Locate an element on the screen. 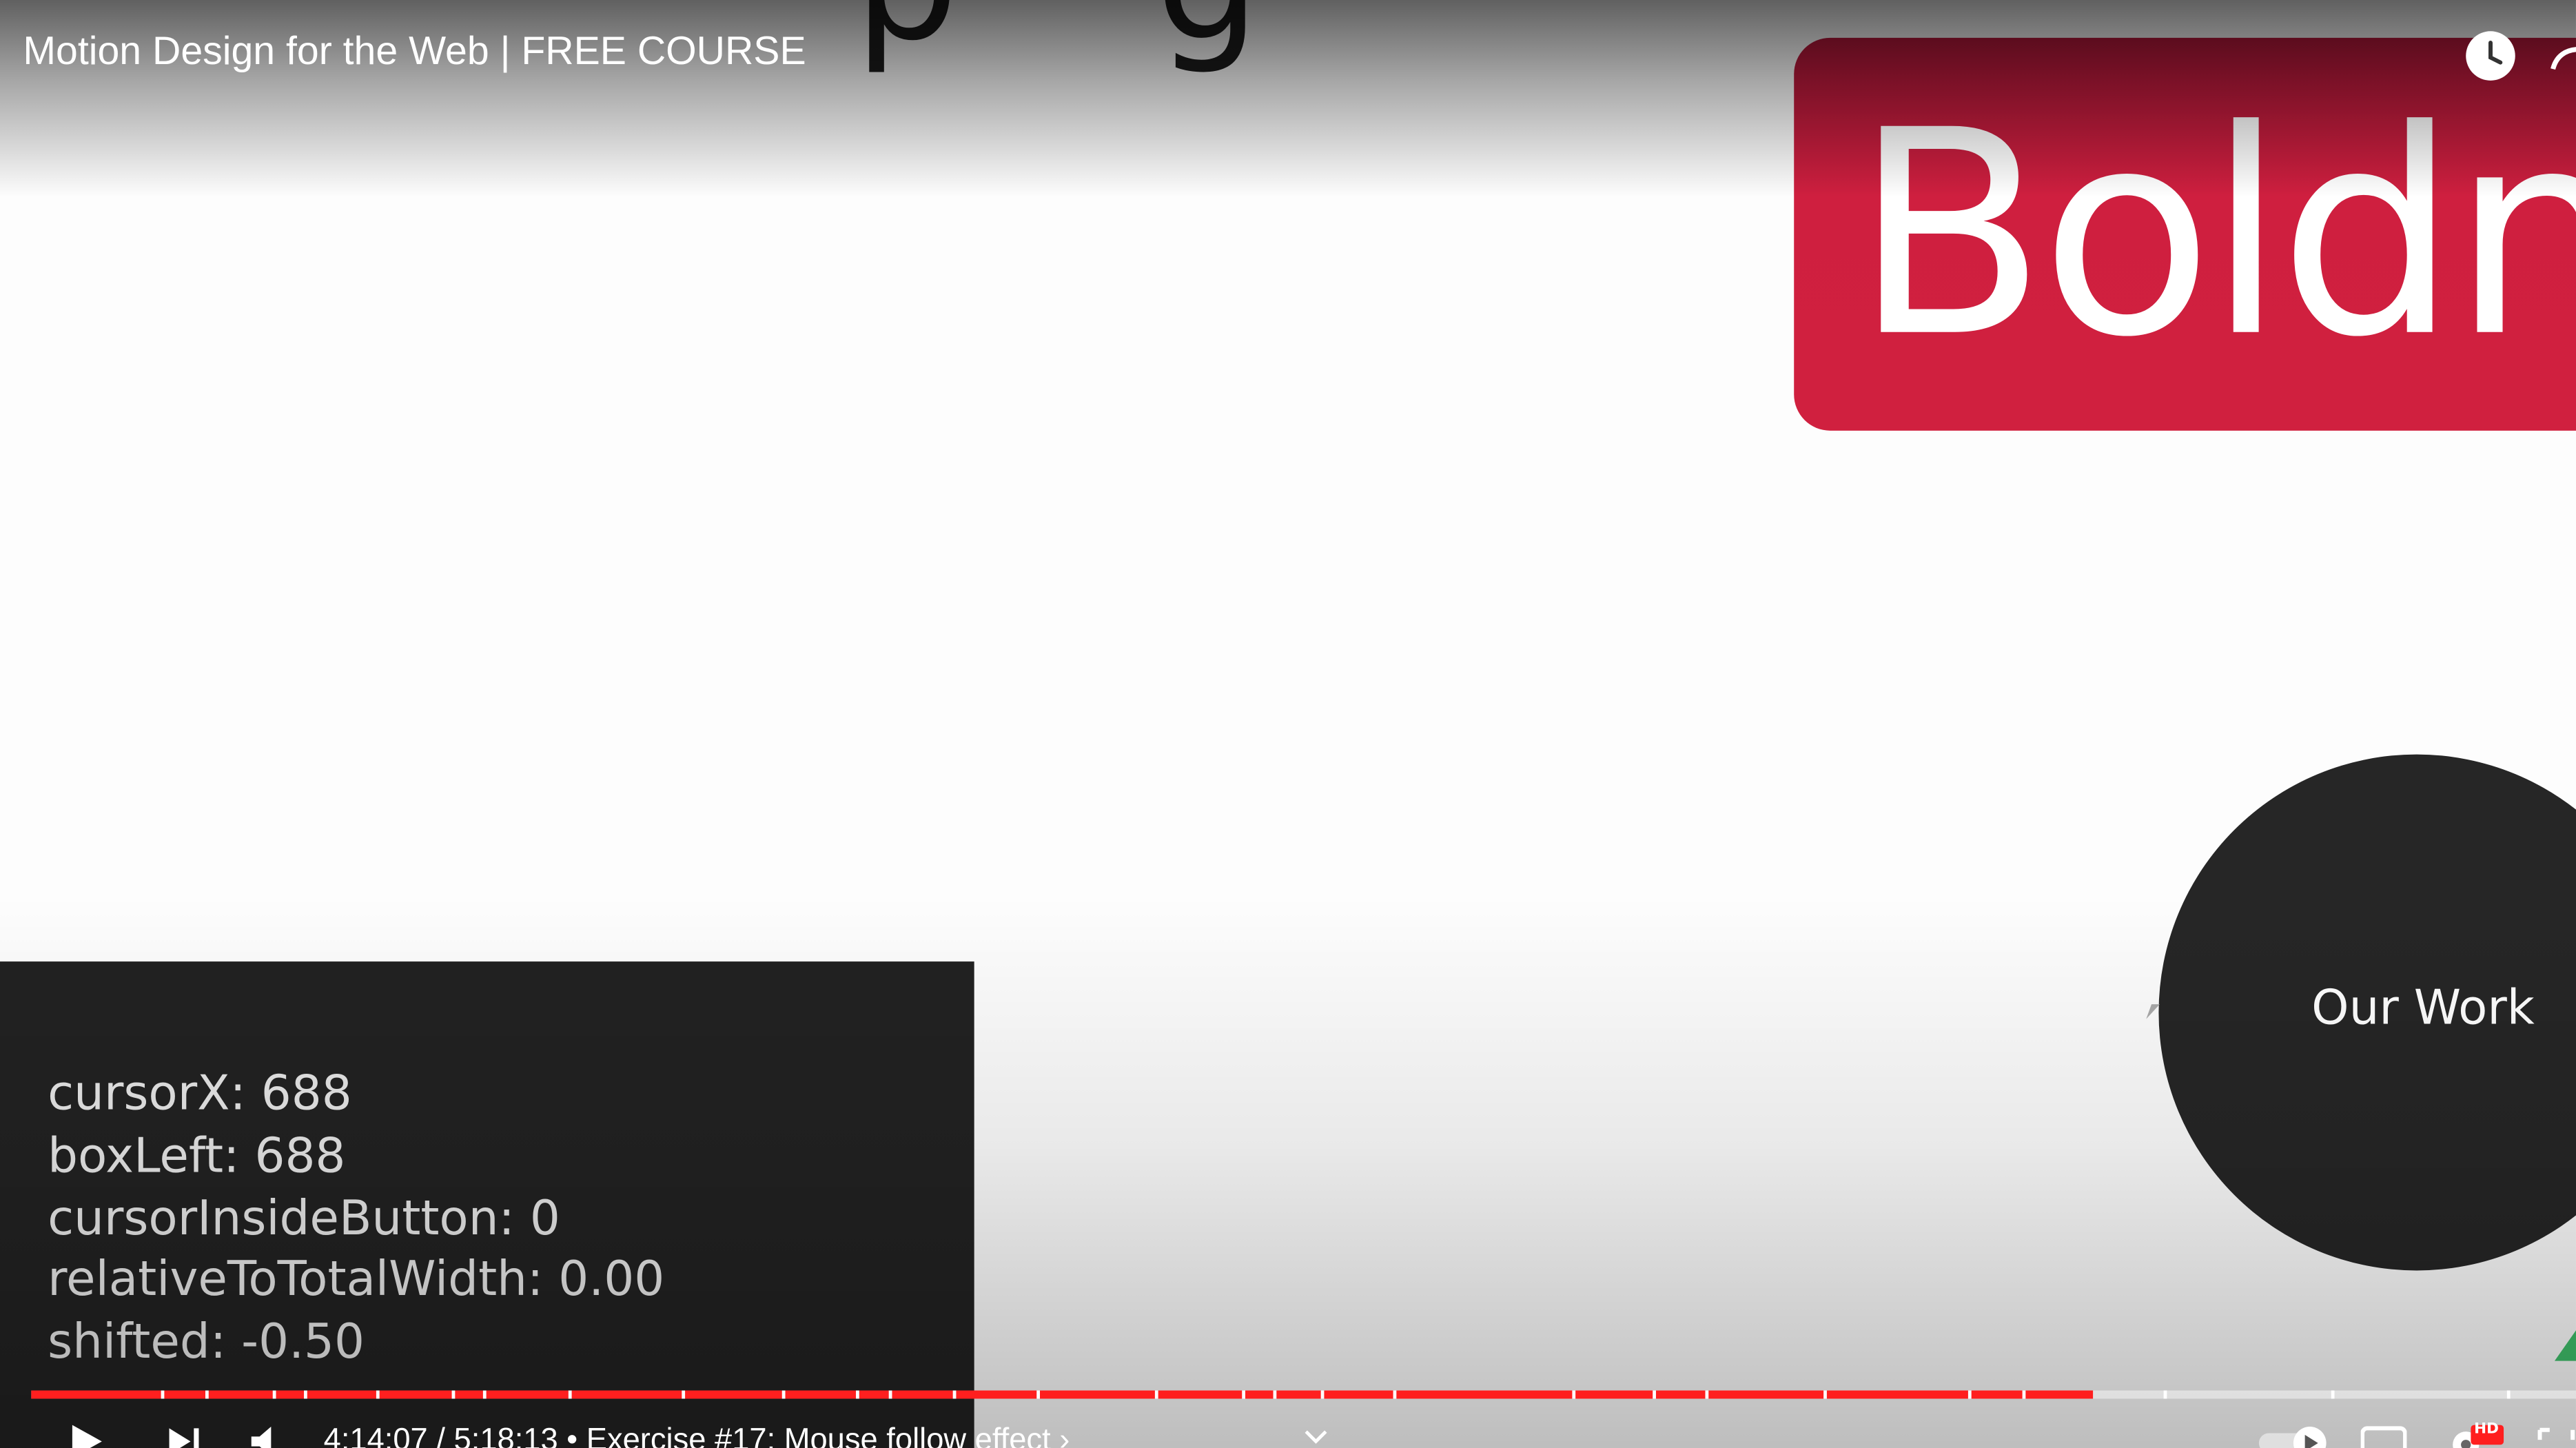 The image size is (2576, 1448). debug-line-shifted: shifted: -0.50 is located at coordinates (206, 1341).